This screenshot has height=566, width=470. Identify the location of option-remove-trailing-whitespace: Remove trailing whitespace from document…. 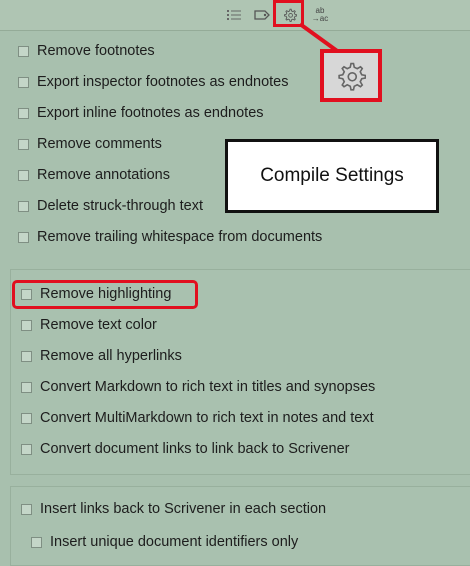
(170, 237).